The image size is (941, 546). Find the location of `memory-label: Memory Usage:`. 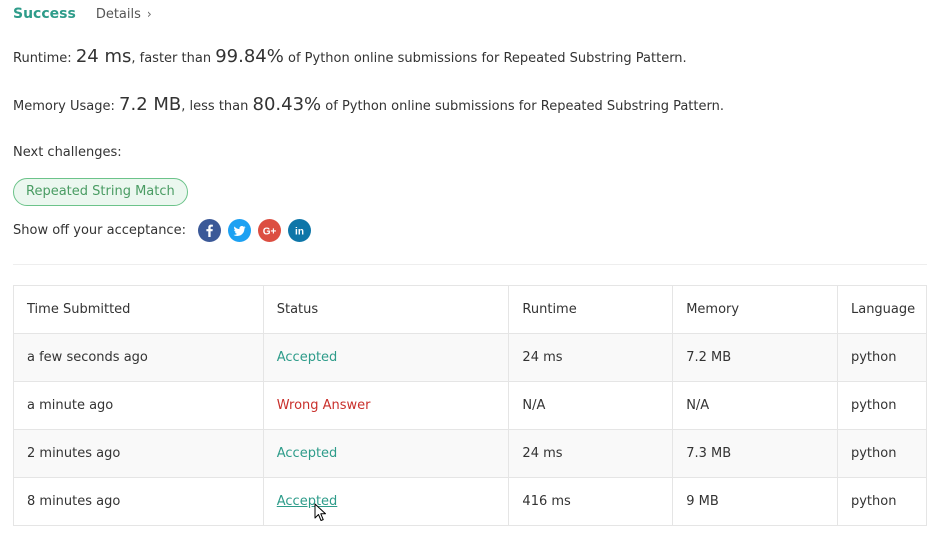

memory-label: Memory Usage: is located at coordinates (64, 106).